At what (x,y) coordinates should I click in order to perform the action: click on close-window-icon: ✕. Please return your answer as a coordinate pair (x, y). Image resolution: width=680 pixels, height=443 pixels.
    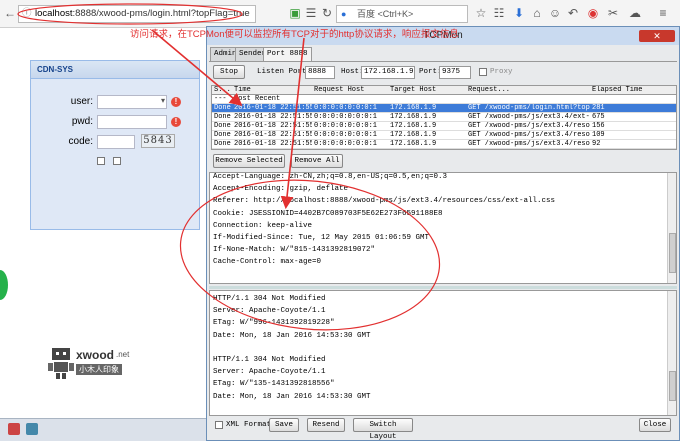
    Looking at the image, I should click on (657, 36).